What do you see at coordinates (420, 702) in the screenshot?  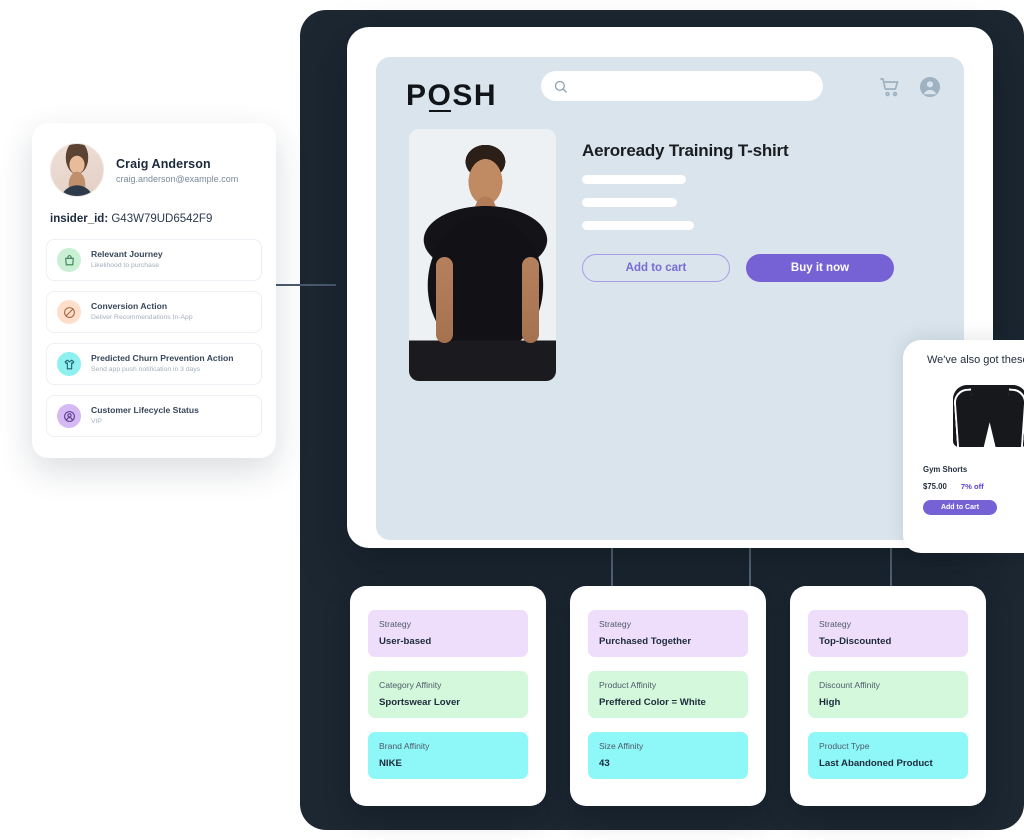 I see `field-value: Sportswear Lover` at bounding box center [420, 702].